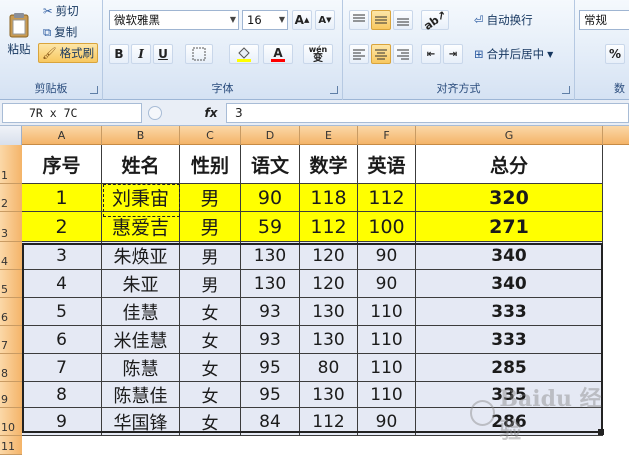 The width and height of the screenshot is (629, 455). What do you see at coordinates (62, 340) in the screenshot?
I see `table-cell: 6` at bounding box center [62, 340].